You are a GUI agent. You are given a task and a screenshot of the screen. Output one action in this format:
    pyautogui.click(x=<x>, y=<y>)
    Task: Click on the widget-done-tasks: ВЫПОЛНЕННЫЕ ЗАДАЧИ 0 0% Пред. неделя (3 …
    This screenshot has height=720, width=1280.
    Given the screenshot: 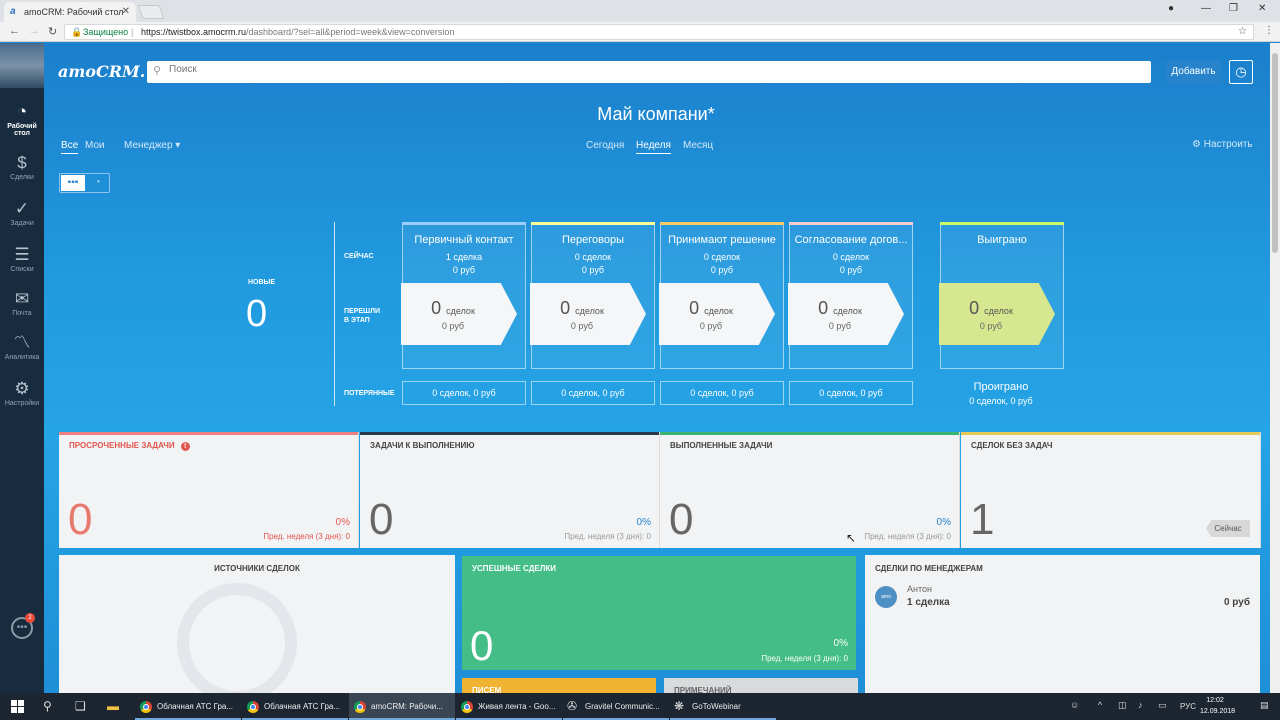 What is the action you would take?
    pyautogui.click(x=810, y=490)
    